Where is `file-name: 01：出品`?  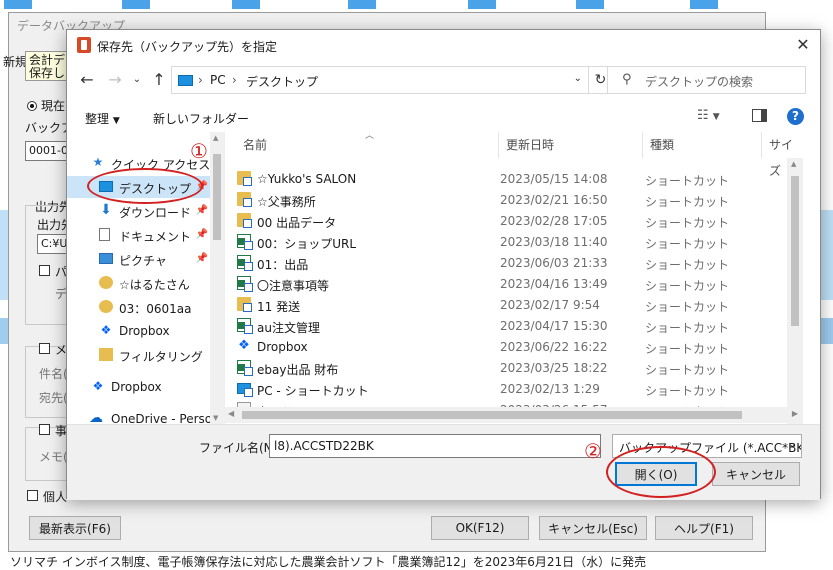 file-name: 01：出品 is located at coordinates (283, 265).